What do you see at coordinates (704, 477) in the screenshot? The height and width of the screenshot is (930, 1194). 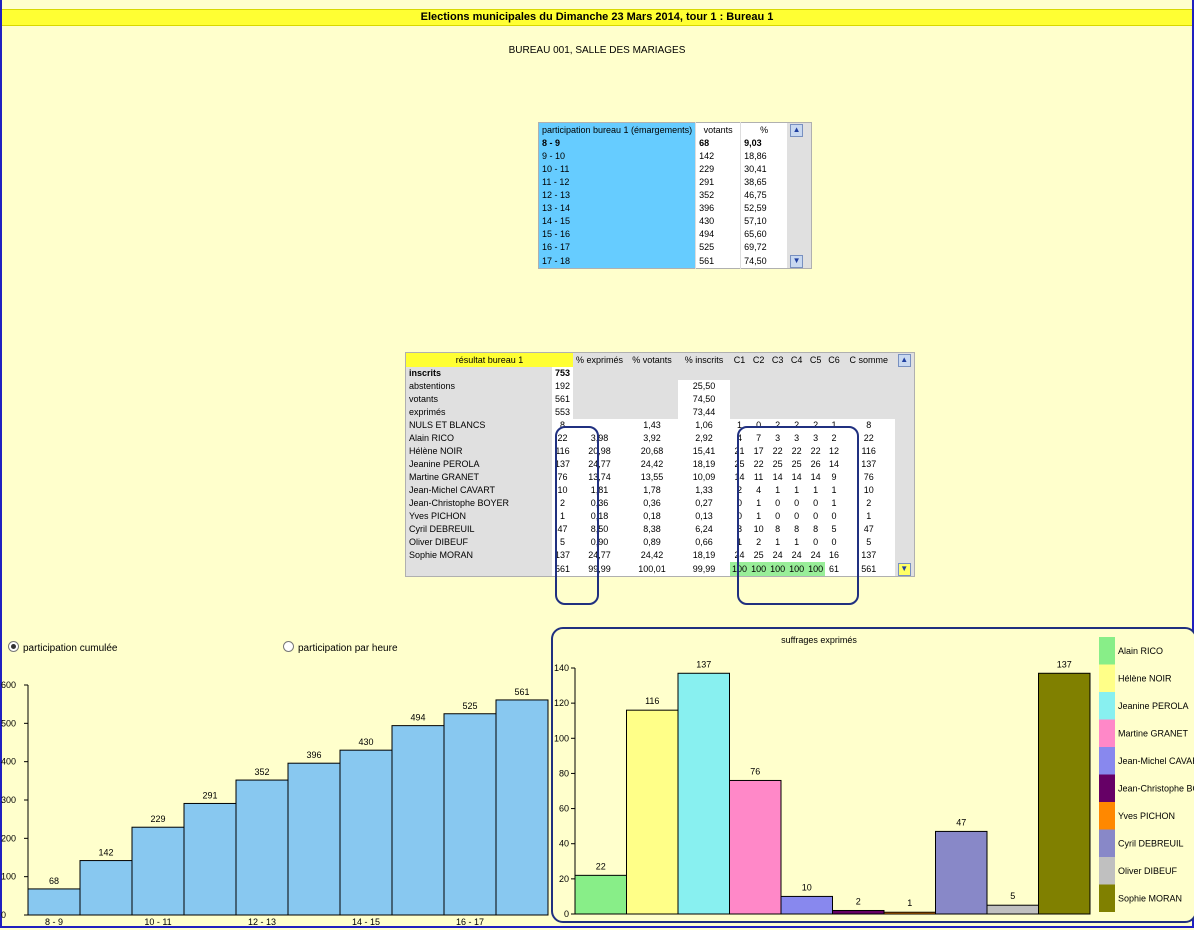 I see `results-cell: 10,09` at bounding box center [704, 477].